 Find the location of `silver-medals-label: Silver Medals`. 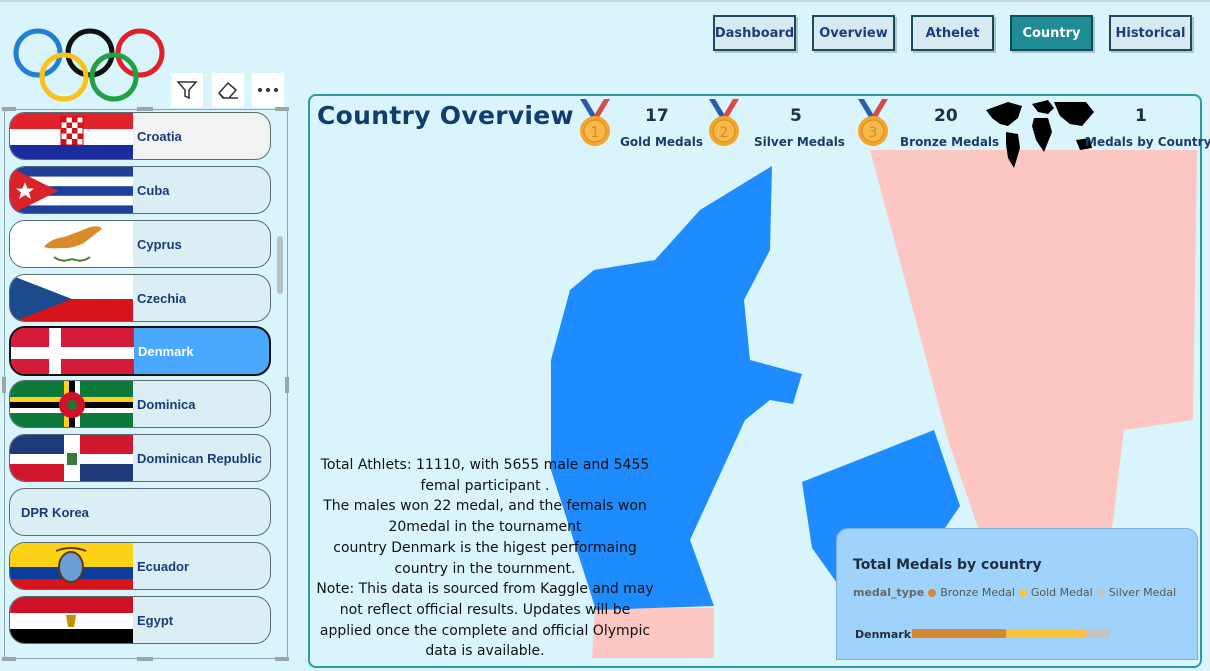

silver-medals-label: Silver Medals is located at coordinates (799, 142).